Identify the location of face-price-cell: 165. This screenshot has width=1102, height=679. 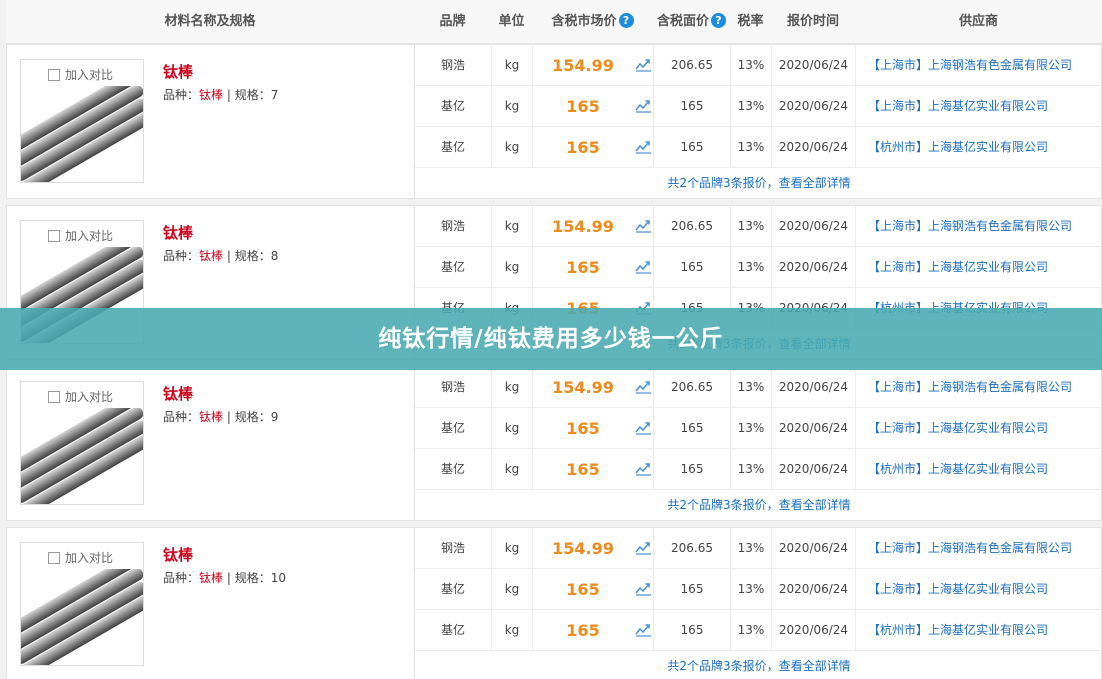
(692, 106).